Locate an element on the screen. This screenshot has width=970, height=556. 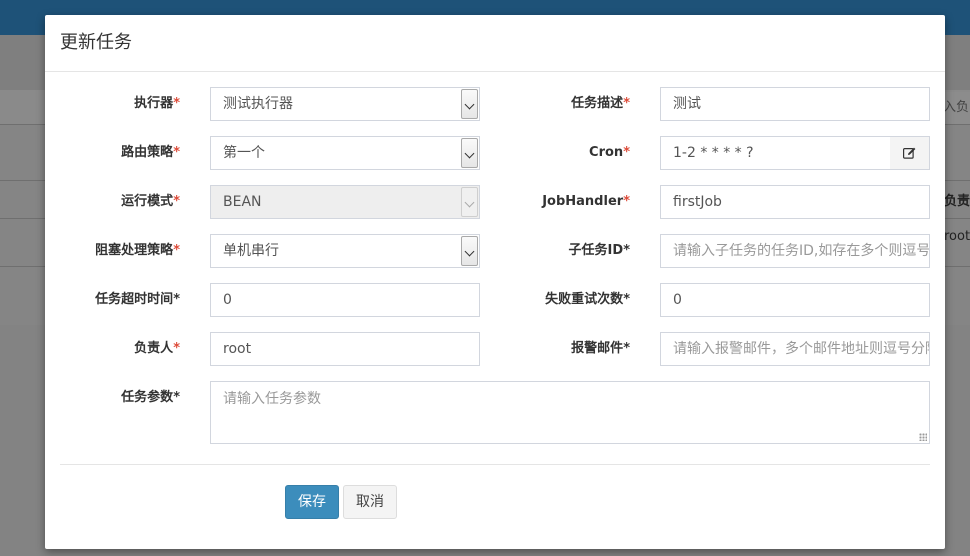
glue-type-label-text: 运行模式 is located at coordinates (147, 201).